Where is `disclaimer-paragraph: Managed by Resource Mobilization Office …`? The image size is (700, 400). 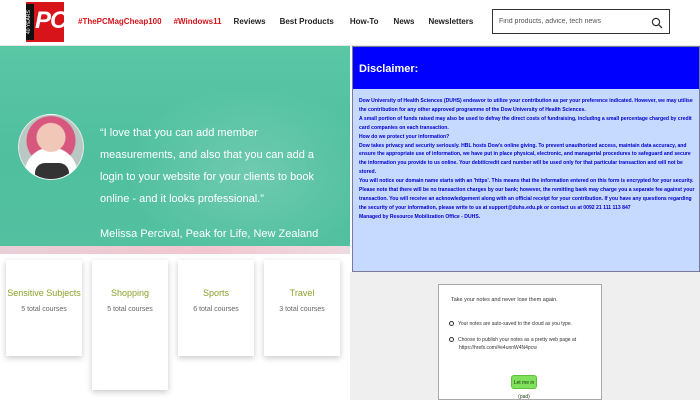
disclaimer-paragraph: Managed by Resource Mobilization Office … is located at coordinates (420, 216).